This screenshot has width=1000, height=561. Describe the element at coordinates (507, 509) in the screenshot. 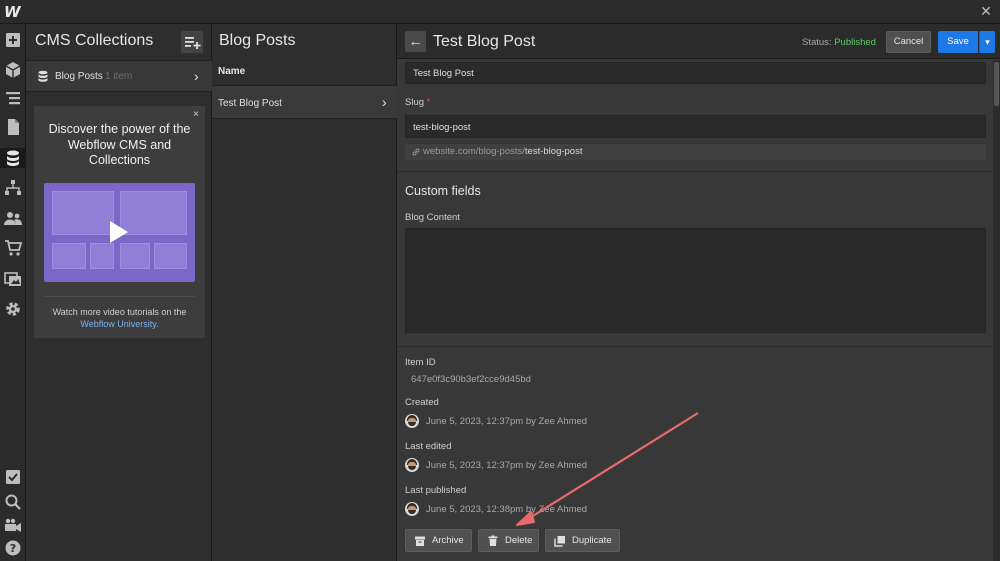

I see `last-published-value: June 5, 2023, 12:38pm by Zee Ahmed` at that location.